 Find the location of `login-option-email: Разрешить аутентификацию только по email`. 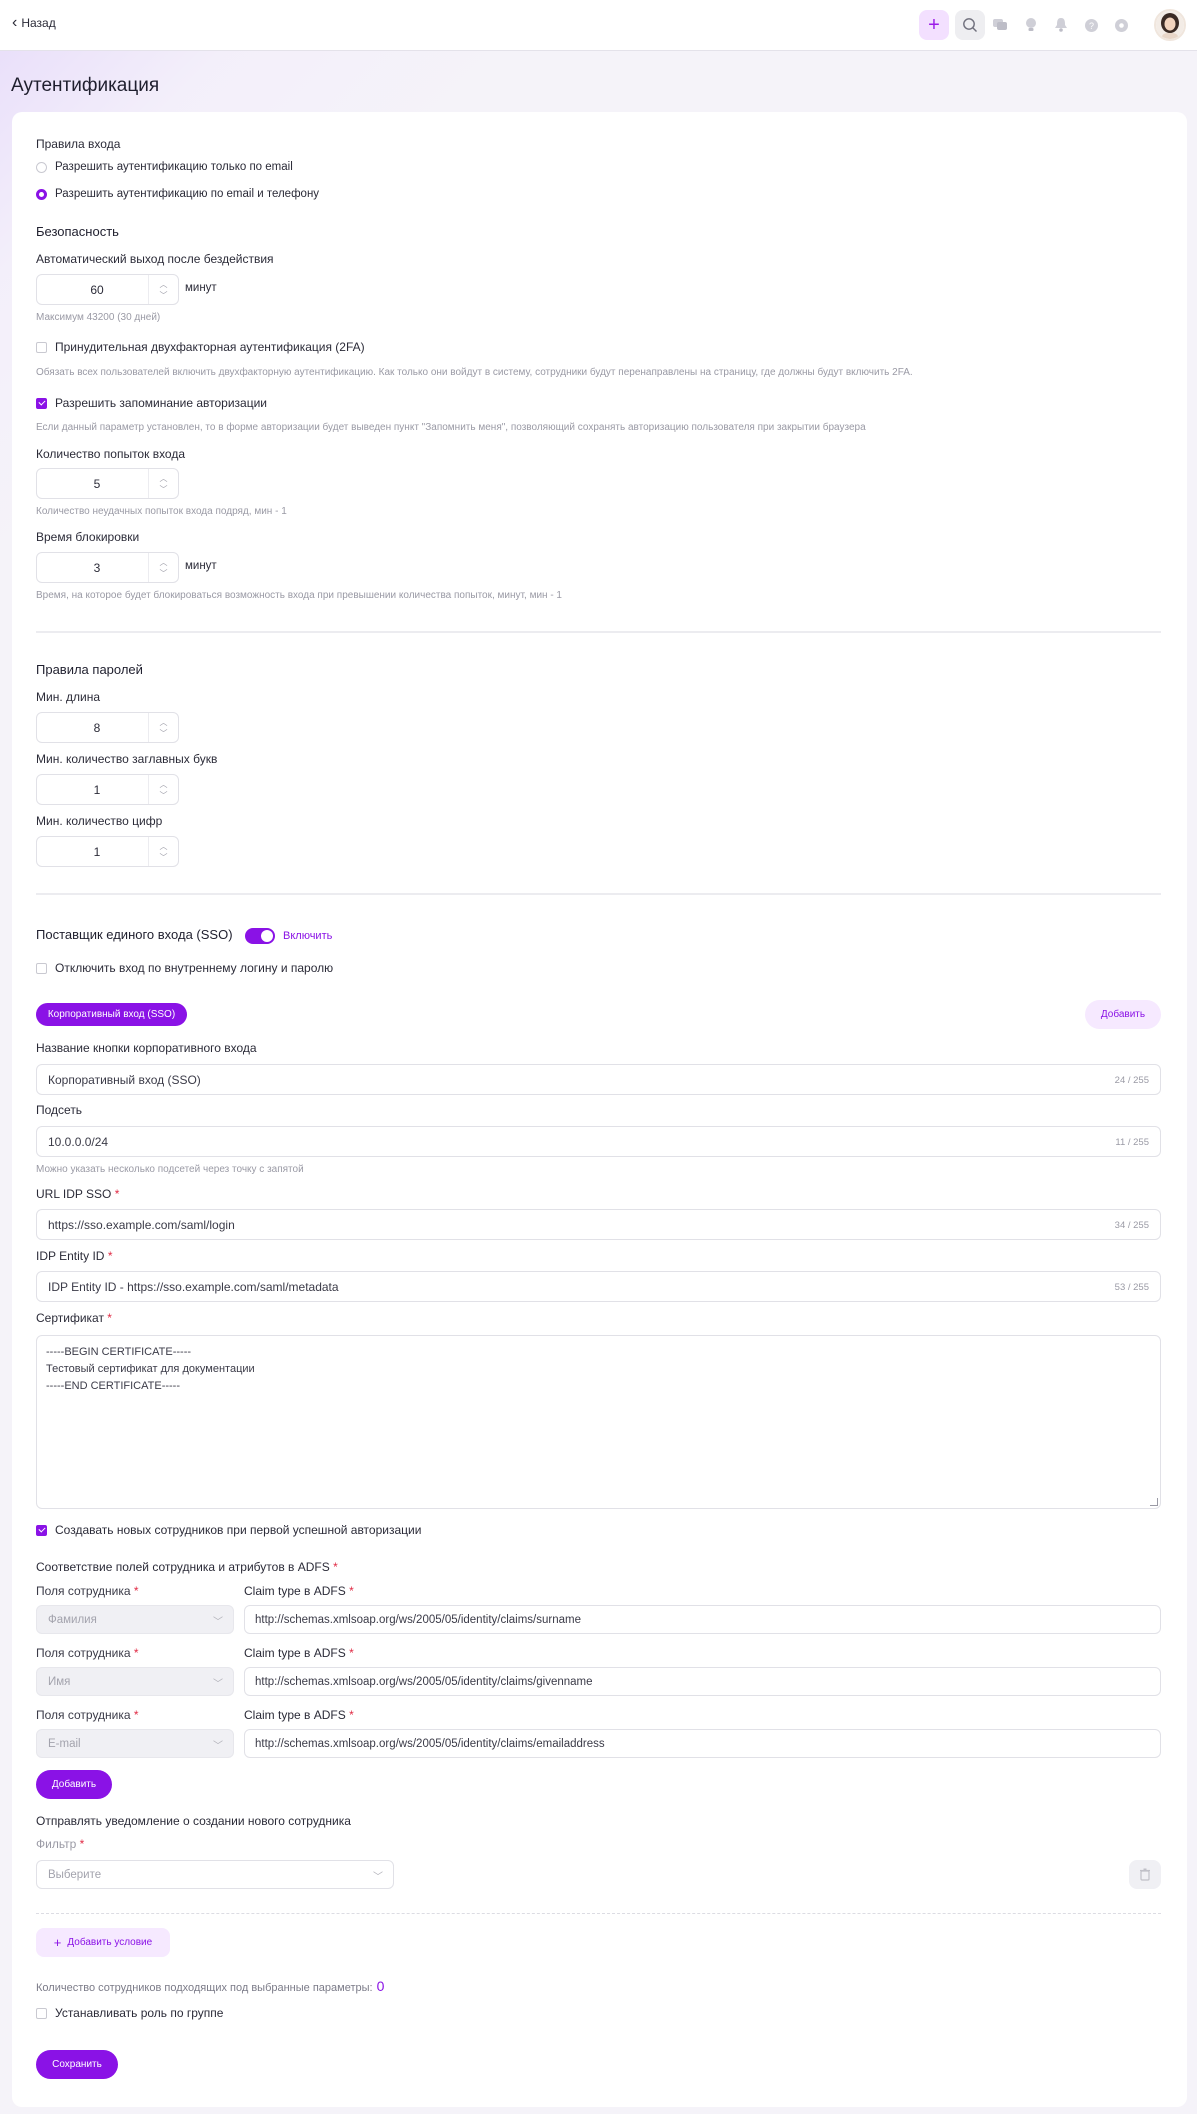

login-option-email: Разрешить аутентификацию только по email is located at coordinates (164, 167).